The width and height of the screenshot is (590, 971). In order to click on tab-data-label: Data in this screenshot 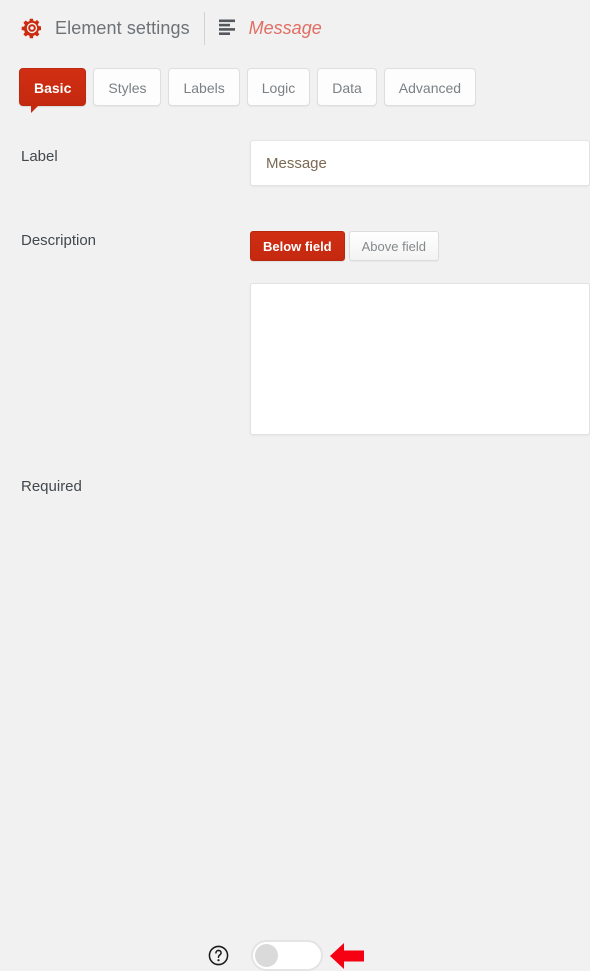, I will do `click(347, 88)`.